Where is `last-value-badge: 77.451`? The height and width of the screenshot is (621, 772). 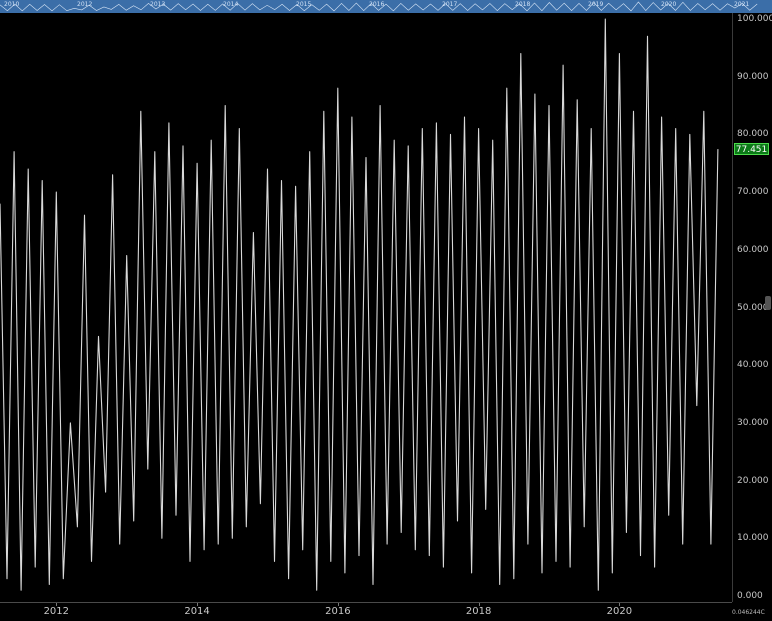
last-value-badge: 77.451 is located at coordinates (751, 149).